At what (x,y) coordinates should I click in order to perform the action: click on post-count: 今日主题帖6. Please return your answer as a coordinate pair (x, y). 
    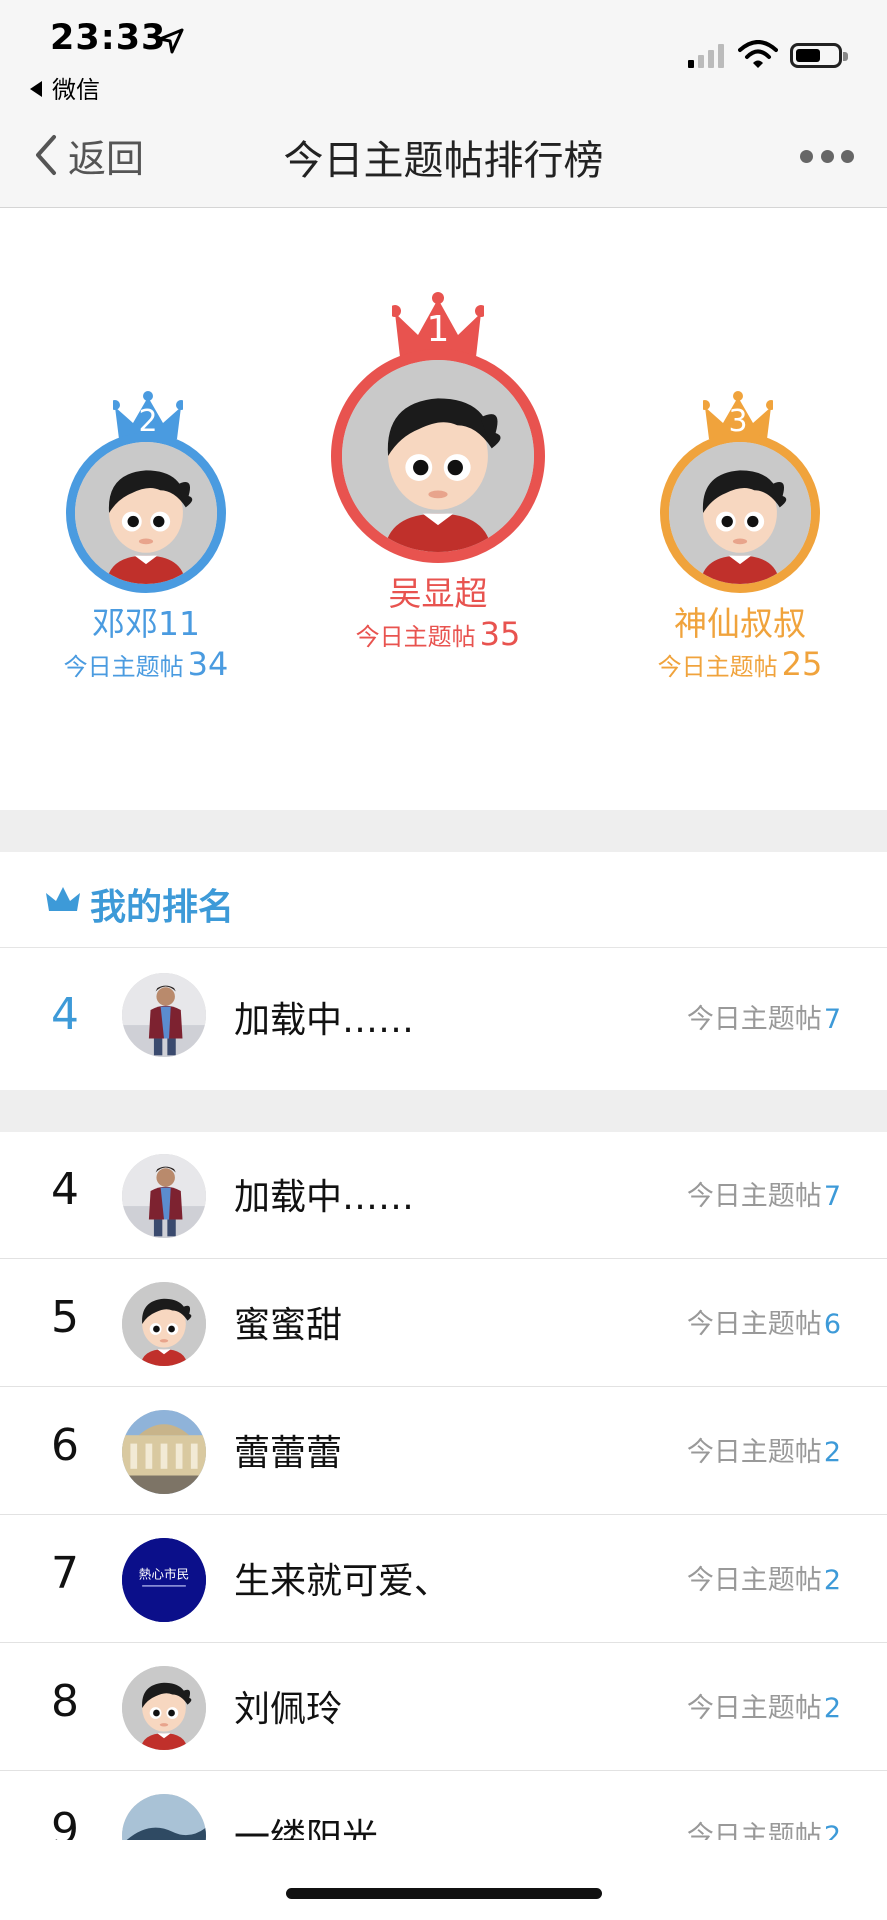
    Looking at the image, I should click on (763, 1324).